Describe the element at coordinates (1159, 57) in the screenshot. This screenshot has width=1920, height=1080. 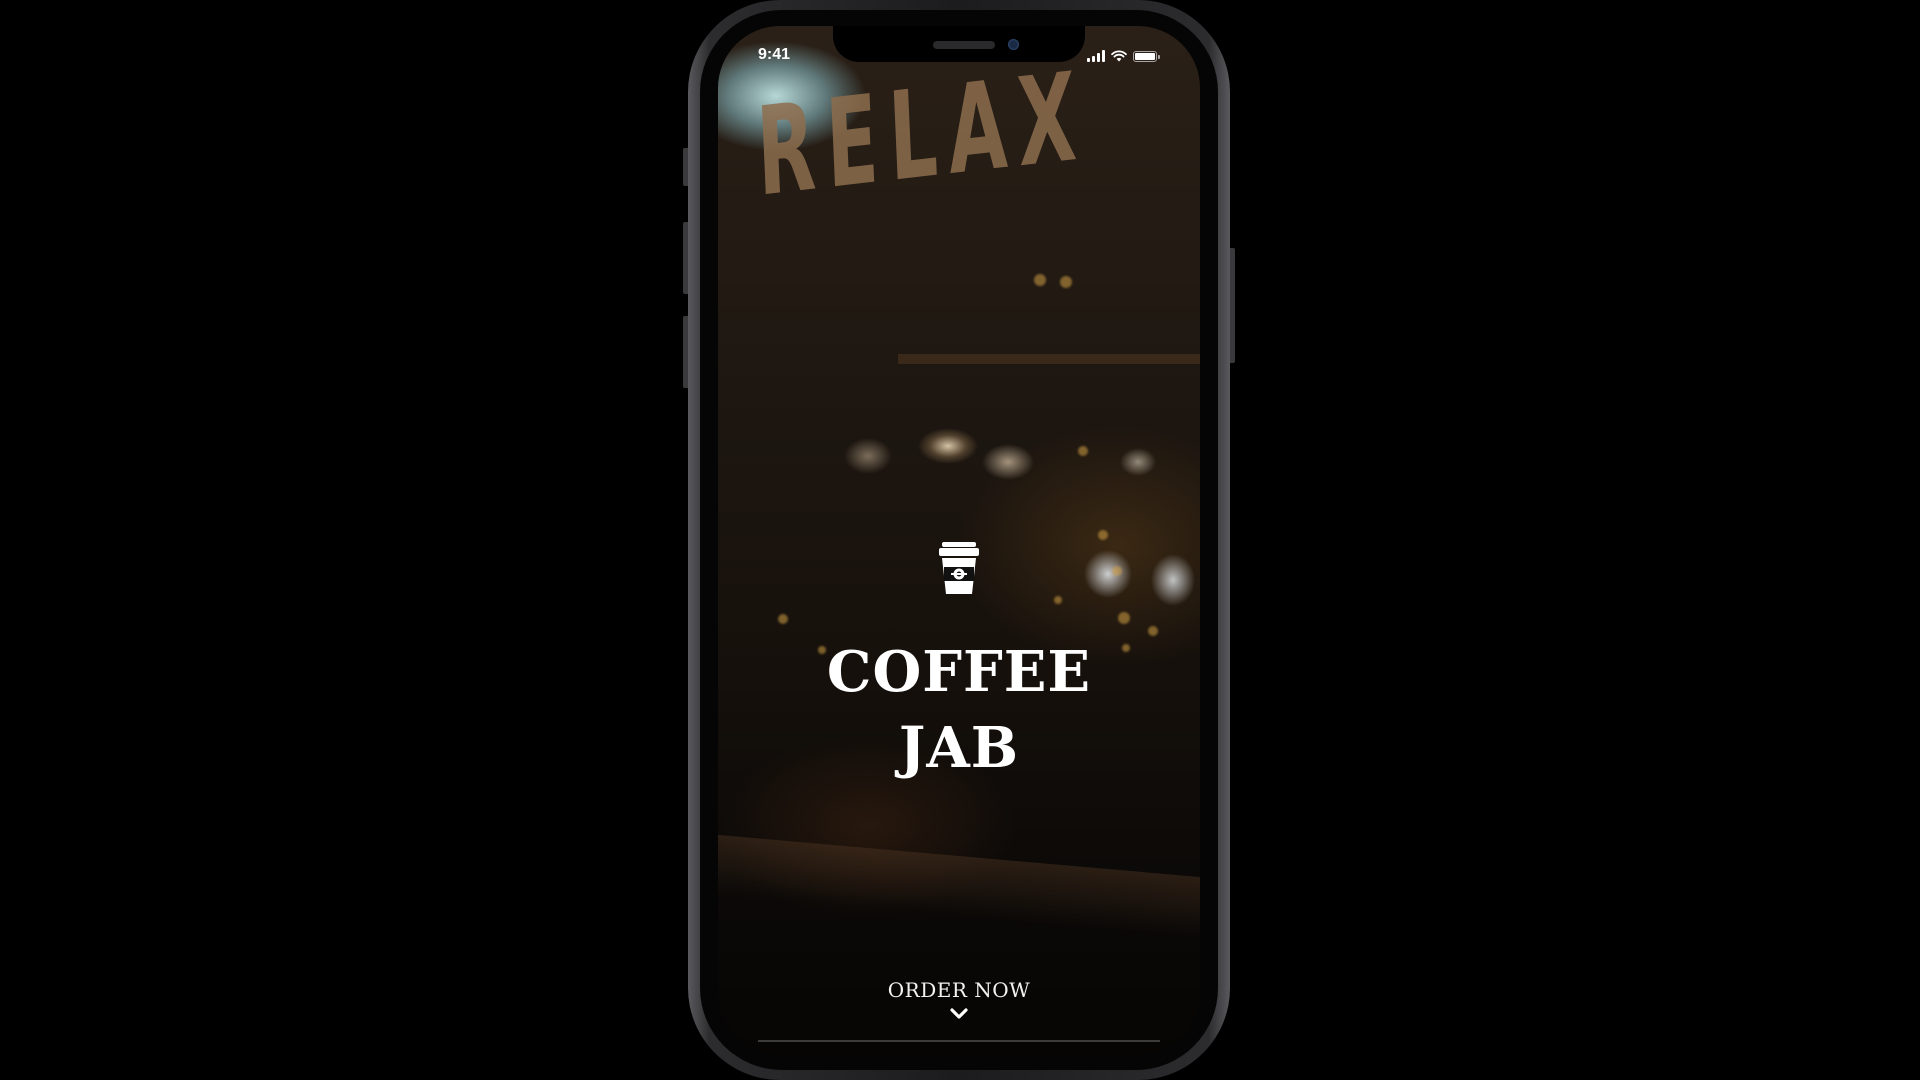
I see `battery-cap` at that location.